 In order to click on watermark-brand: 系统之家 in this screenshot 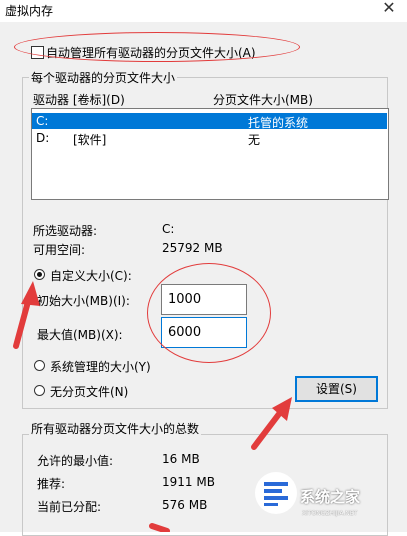, I will do `click(330, 497)`.